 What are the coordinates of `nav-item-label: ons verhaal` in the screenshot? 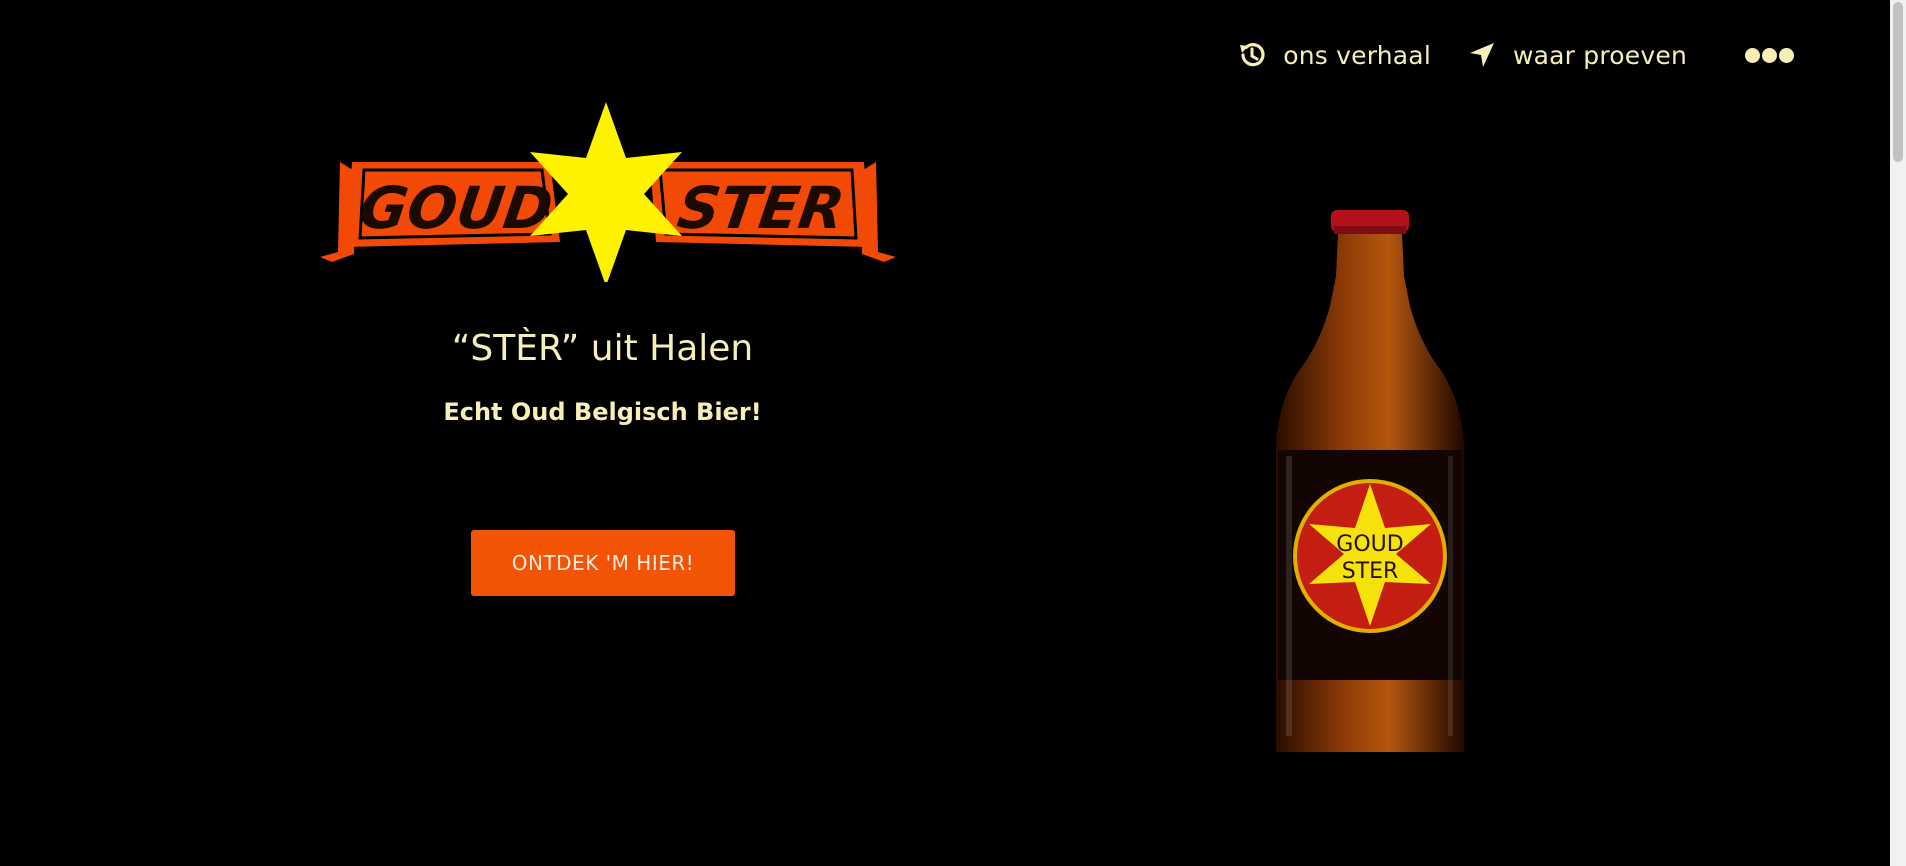 It's located at (1357, 55).